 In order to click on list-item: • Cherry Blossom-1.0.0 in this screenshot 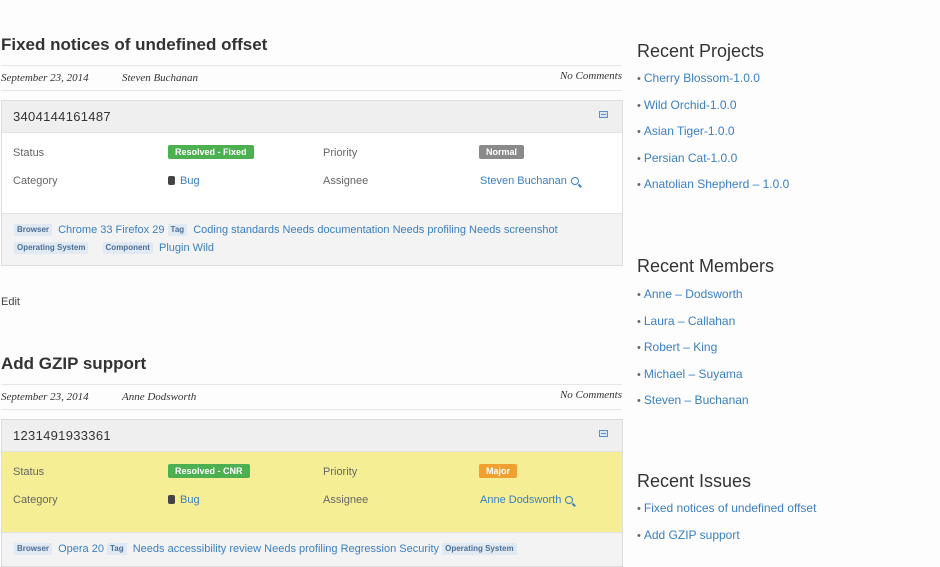, I will do `click(713, 84)`.